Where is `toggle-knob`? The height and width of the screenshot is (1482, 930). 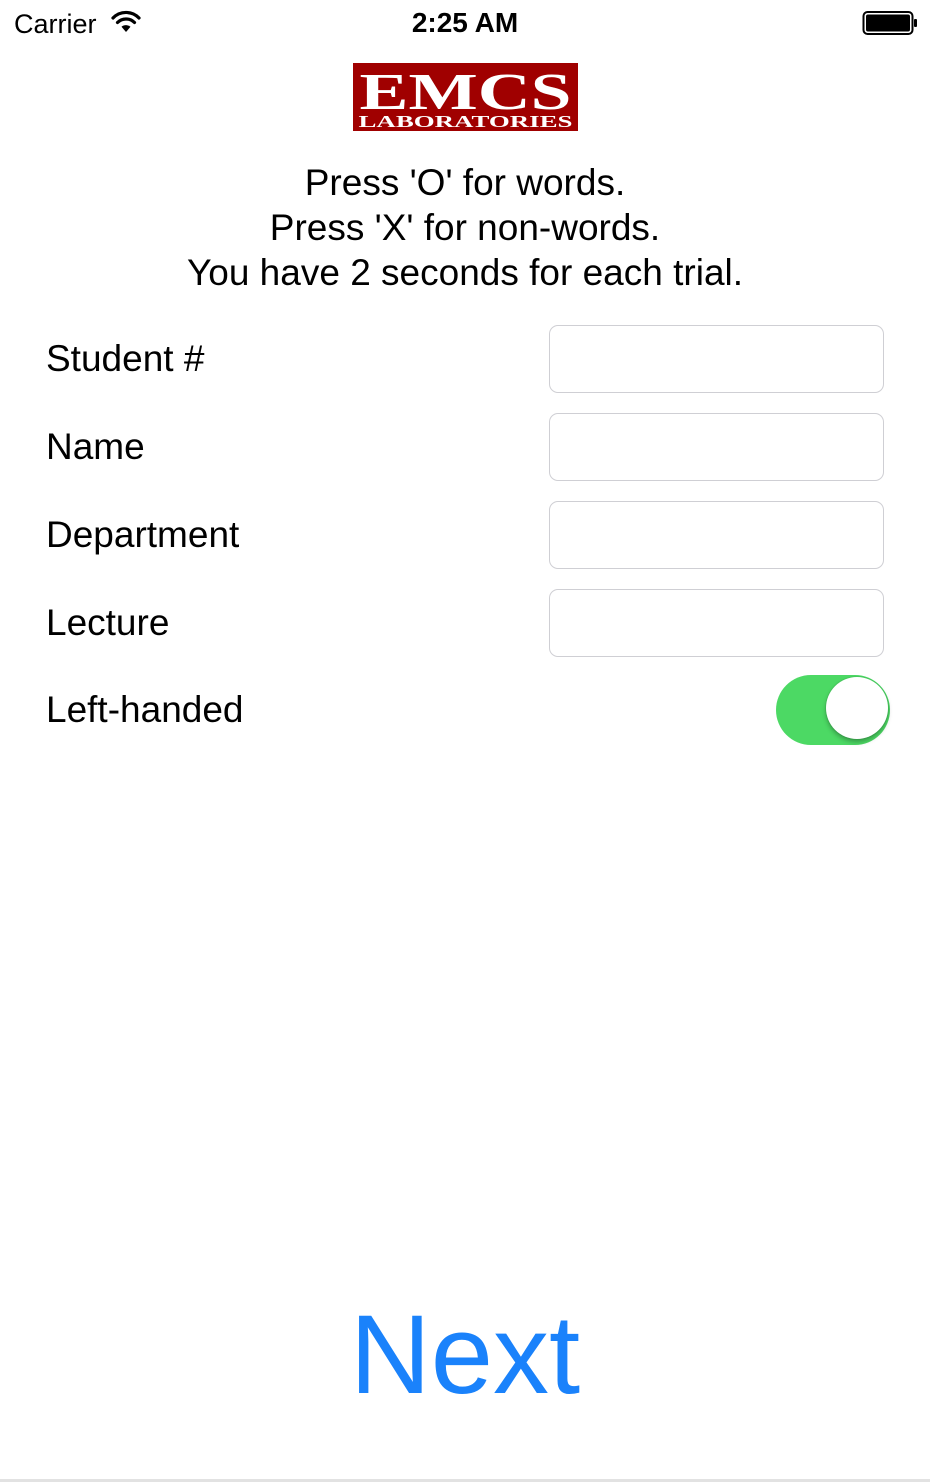 toggle-knob is located at coordinates (857, 708).